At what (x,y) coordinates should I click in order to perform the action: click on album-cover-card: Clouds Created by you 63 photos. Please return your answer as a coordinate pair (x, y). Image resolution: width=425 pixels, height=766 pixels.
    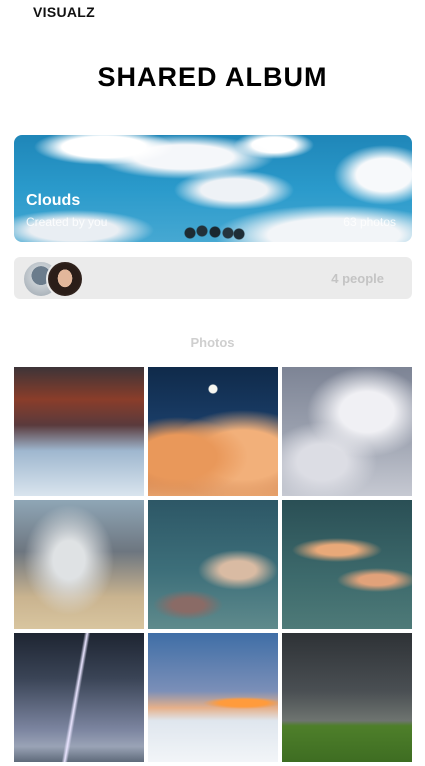
    Looking at the image, I should click on (213, 188).